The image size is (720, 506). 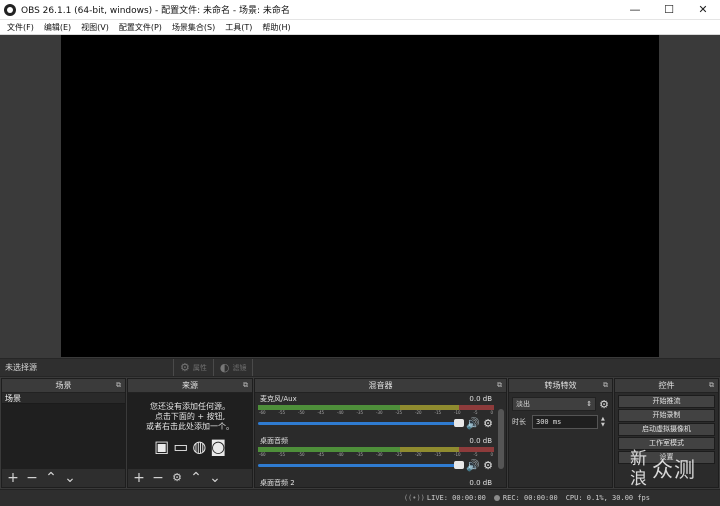 I want to click on mixer-scrollbar, so click(x=501, y=439).